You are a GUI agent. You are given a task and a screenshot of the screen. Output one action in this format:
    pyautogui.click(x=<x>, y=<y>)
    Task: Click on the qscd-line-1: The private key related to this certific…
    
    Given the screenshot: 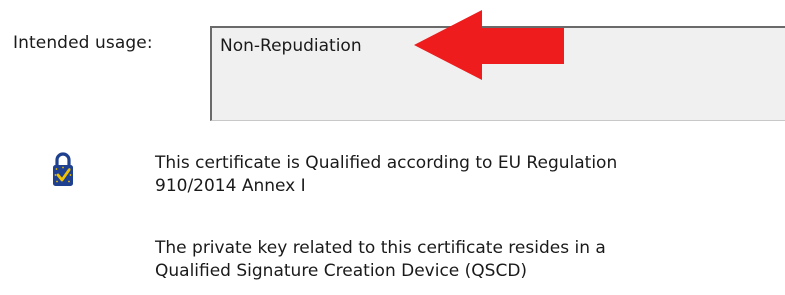 What is the action you would take?
    pyautogui.click(x=380, y=248)
    